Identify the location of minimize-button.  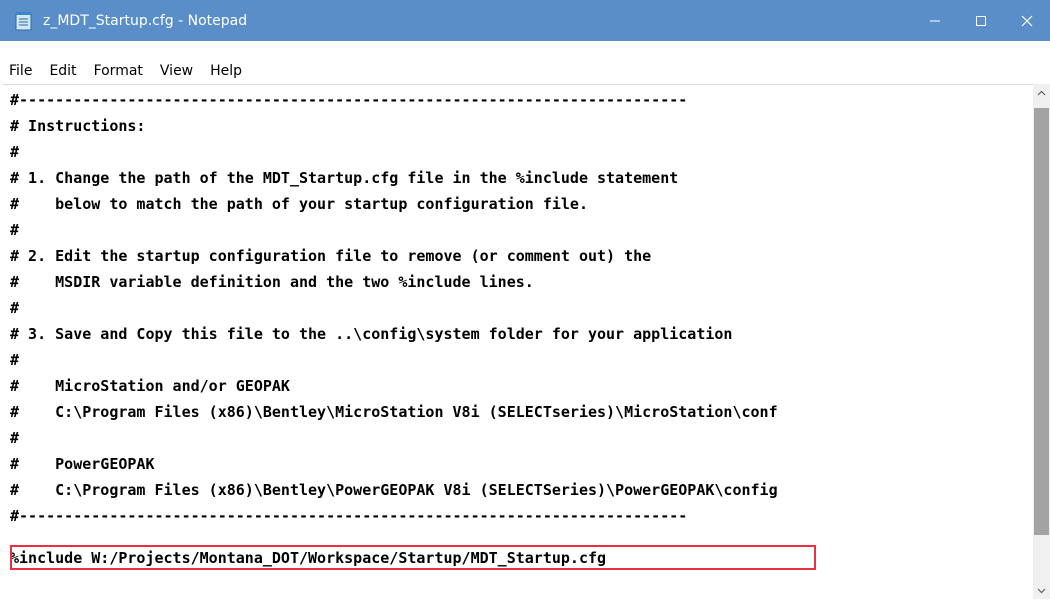
(935, 20).